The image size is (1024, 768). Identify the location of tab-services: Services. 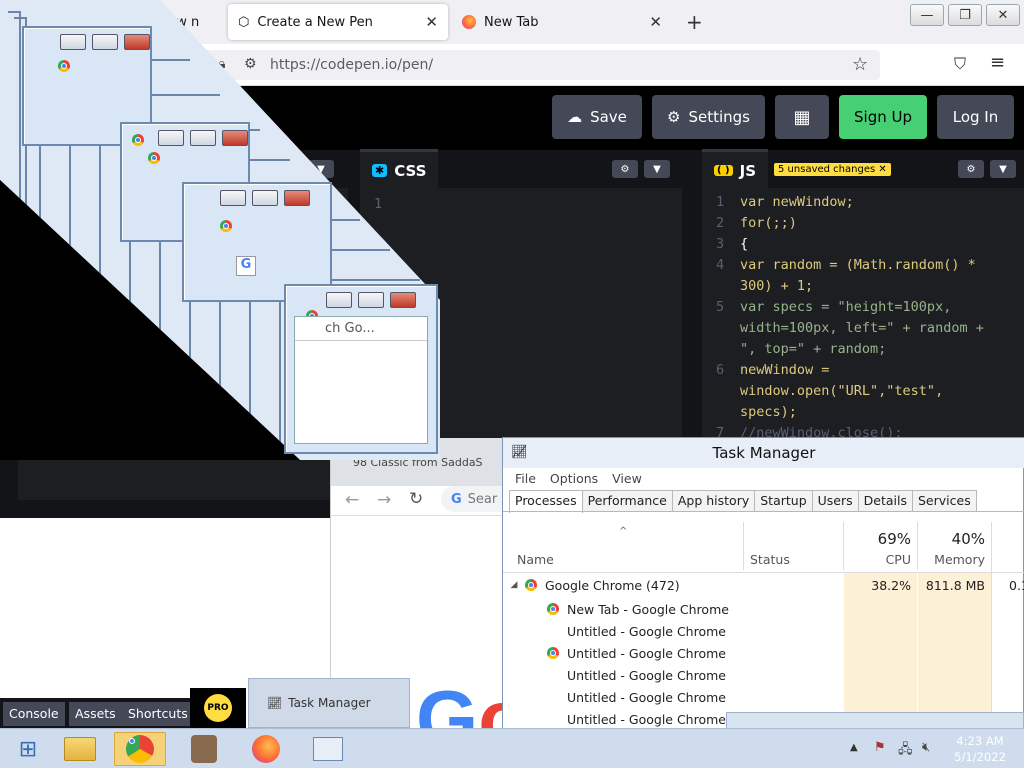
(945, 501).